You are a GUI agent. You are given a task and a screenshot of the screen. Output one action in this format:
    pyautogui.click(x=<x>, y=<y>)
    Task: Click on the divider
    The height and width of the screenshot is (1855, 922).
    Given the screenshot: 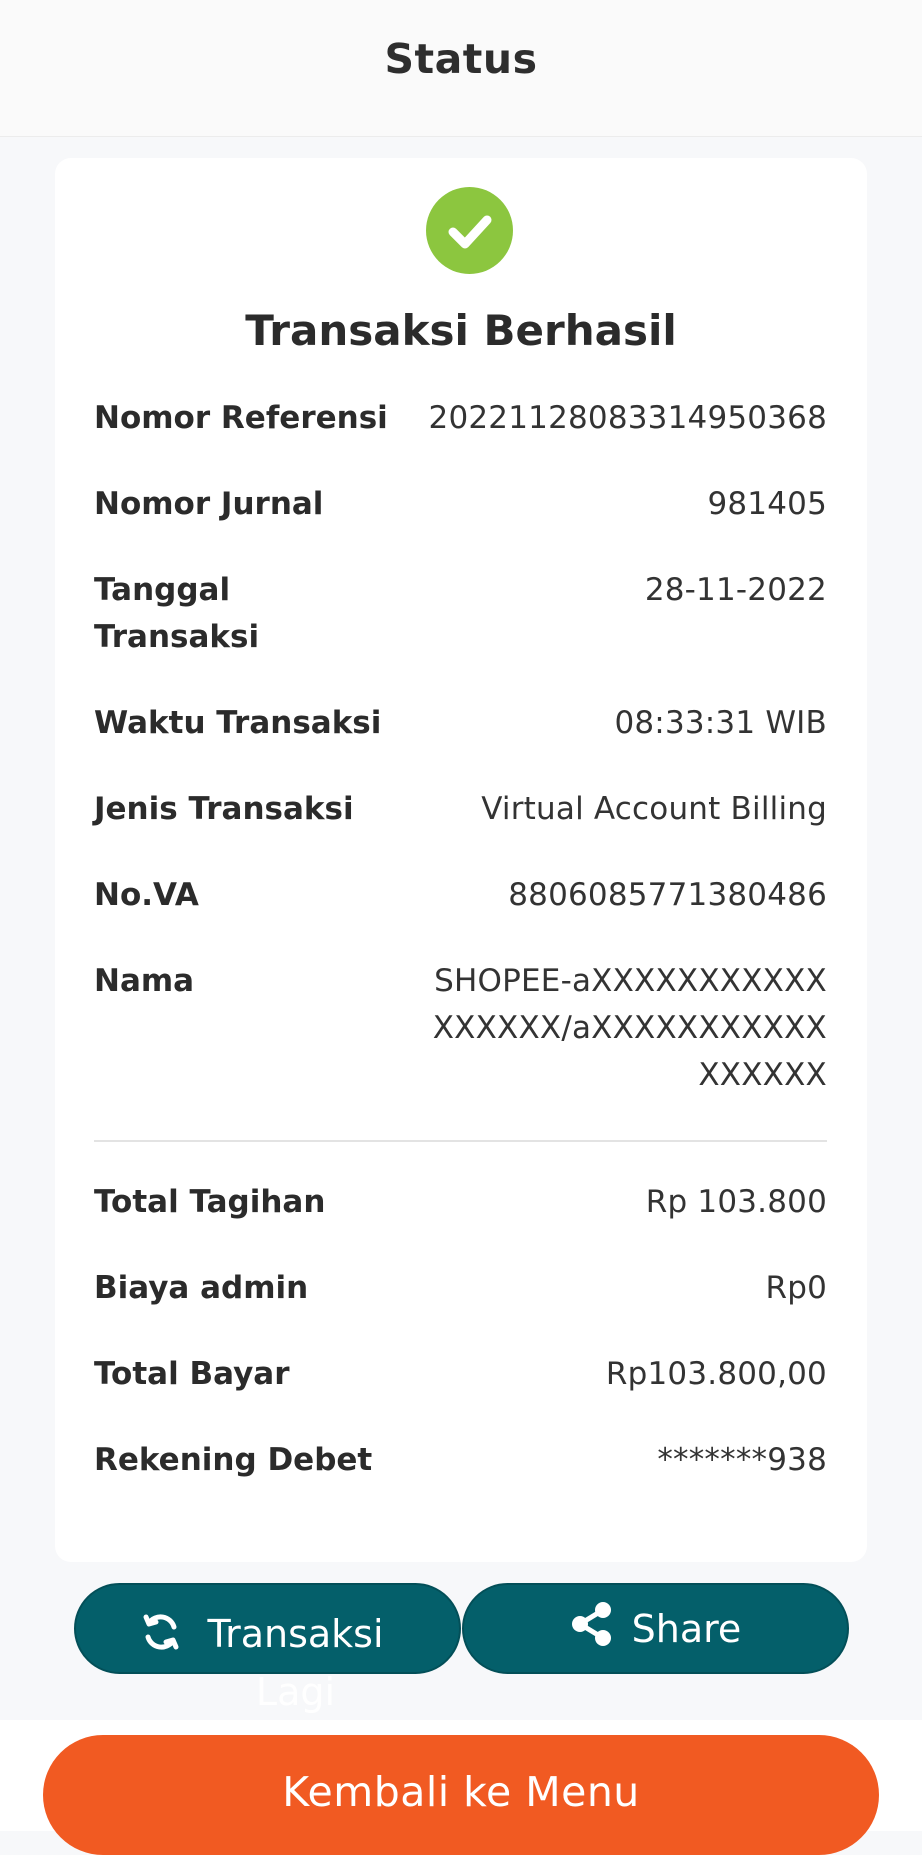 What is the action you would take?
    pyautogui.click(x=460, y=1141)
    